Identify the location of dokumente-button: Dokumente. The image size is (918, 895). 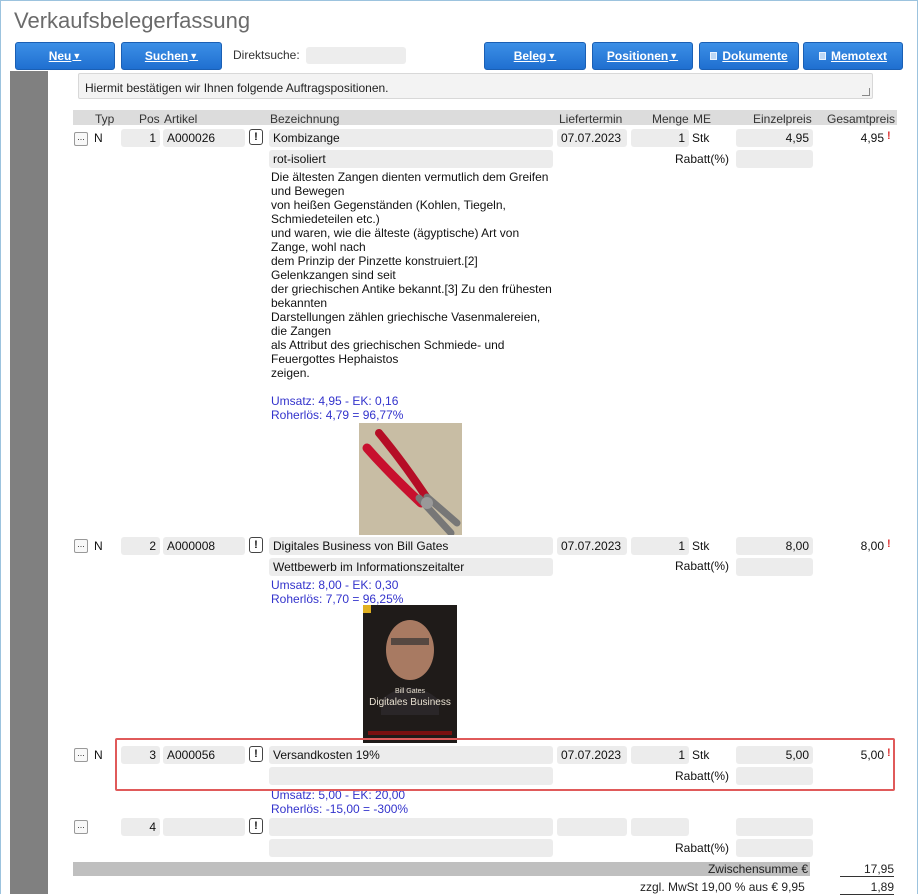
(749, 56).